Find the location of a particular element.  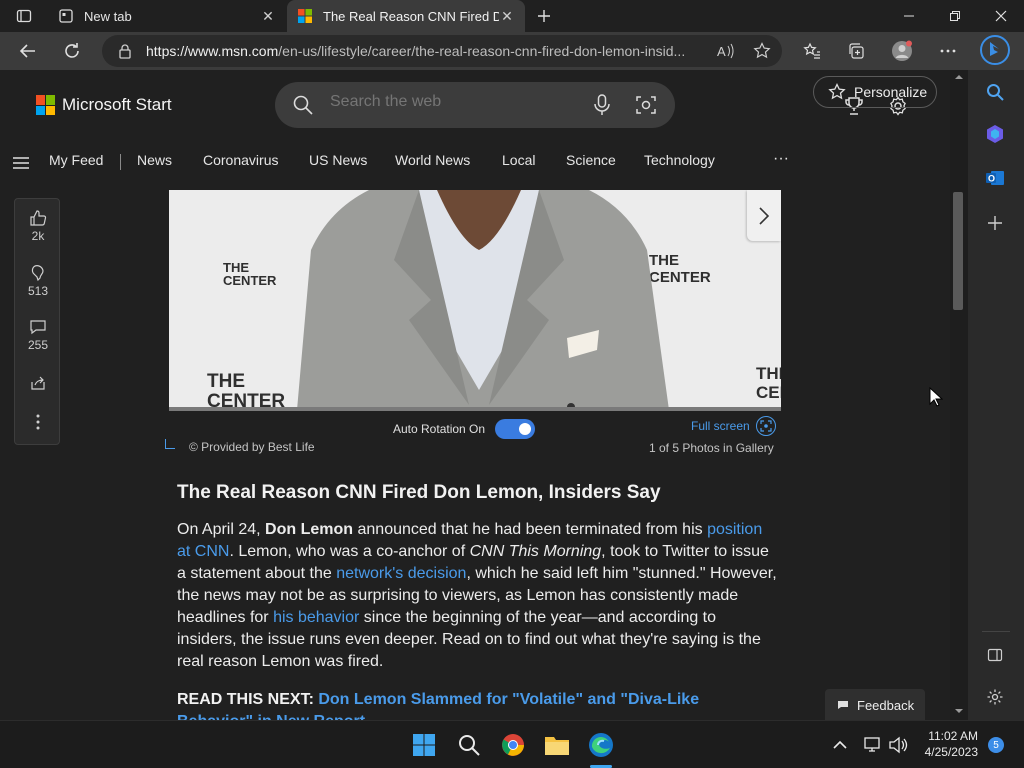

chevron-right-icon is located at coordinates (764, 215).